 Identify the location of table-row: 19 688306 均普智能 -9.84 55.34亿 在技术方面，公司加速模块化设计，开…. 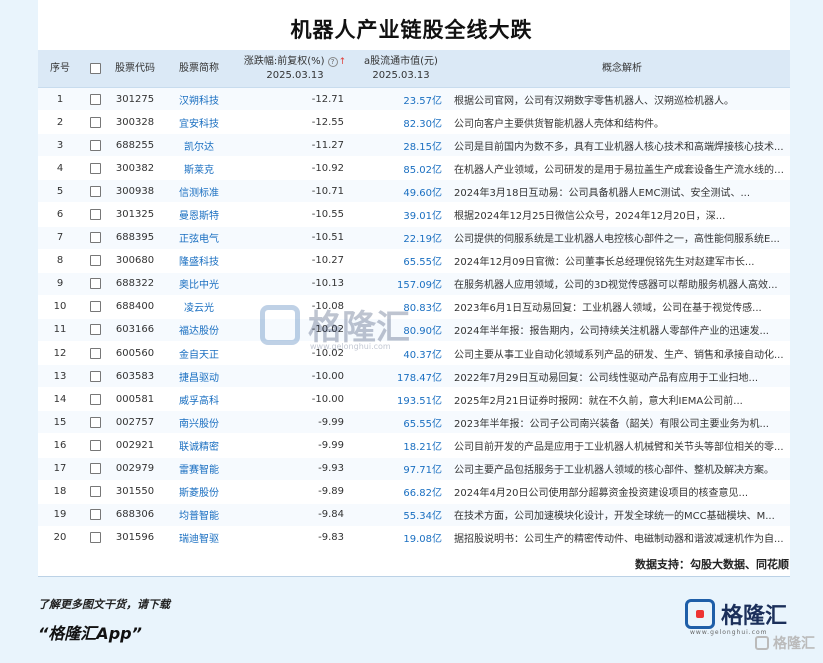
(414, 515).